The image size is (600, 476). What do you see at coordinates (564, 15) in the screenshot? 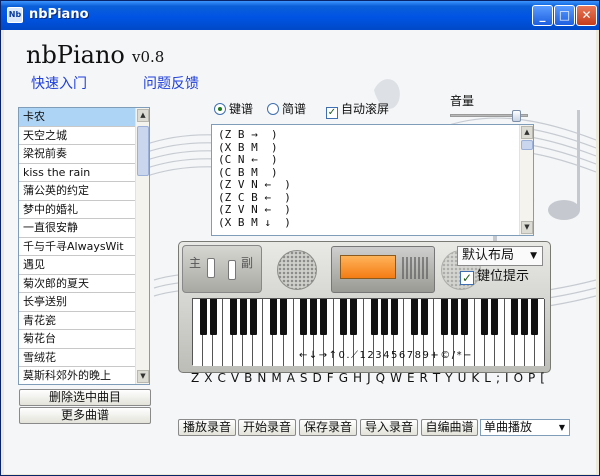
I see `maximize-button: □` at bounding box center [564, 15].